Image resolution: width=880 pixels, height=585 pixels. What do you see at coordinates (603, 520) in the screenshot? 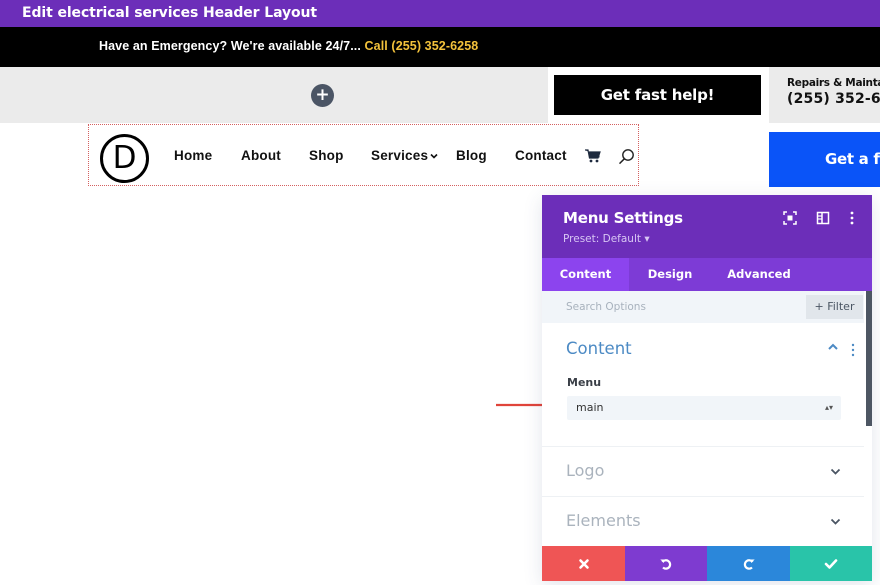
I see `section-elements-title: Elements` at bounding box center [603, 520].